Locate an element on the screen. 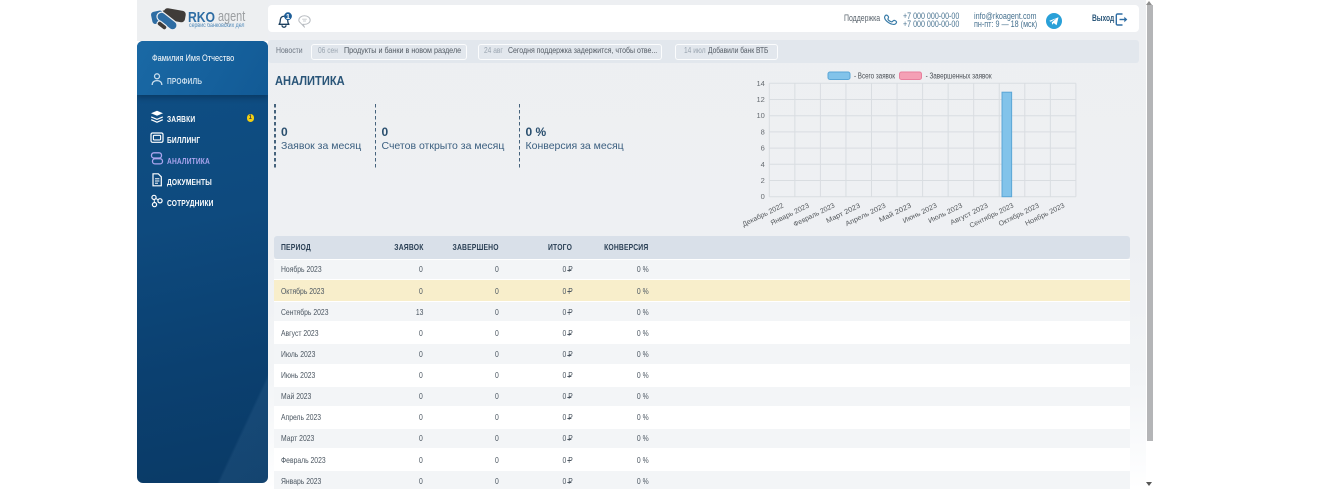 The image size is (1340, 489). svg-text: - Всего заявок is located at coordinates (874, 76).